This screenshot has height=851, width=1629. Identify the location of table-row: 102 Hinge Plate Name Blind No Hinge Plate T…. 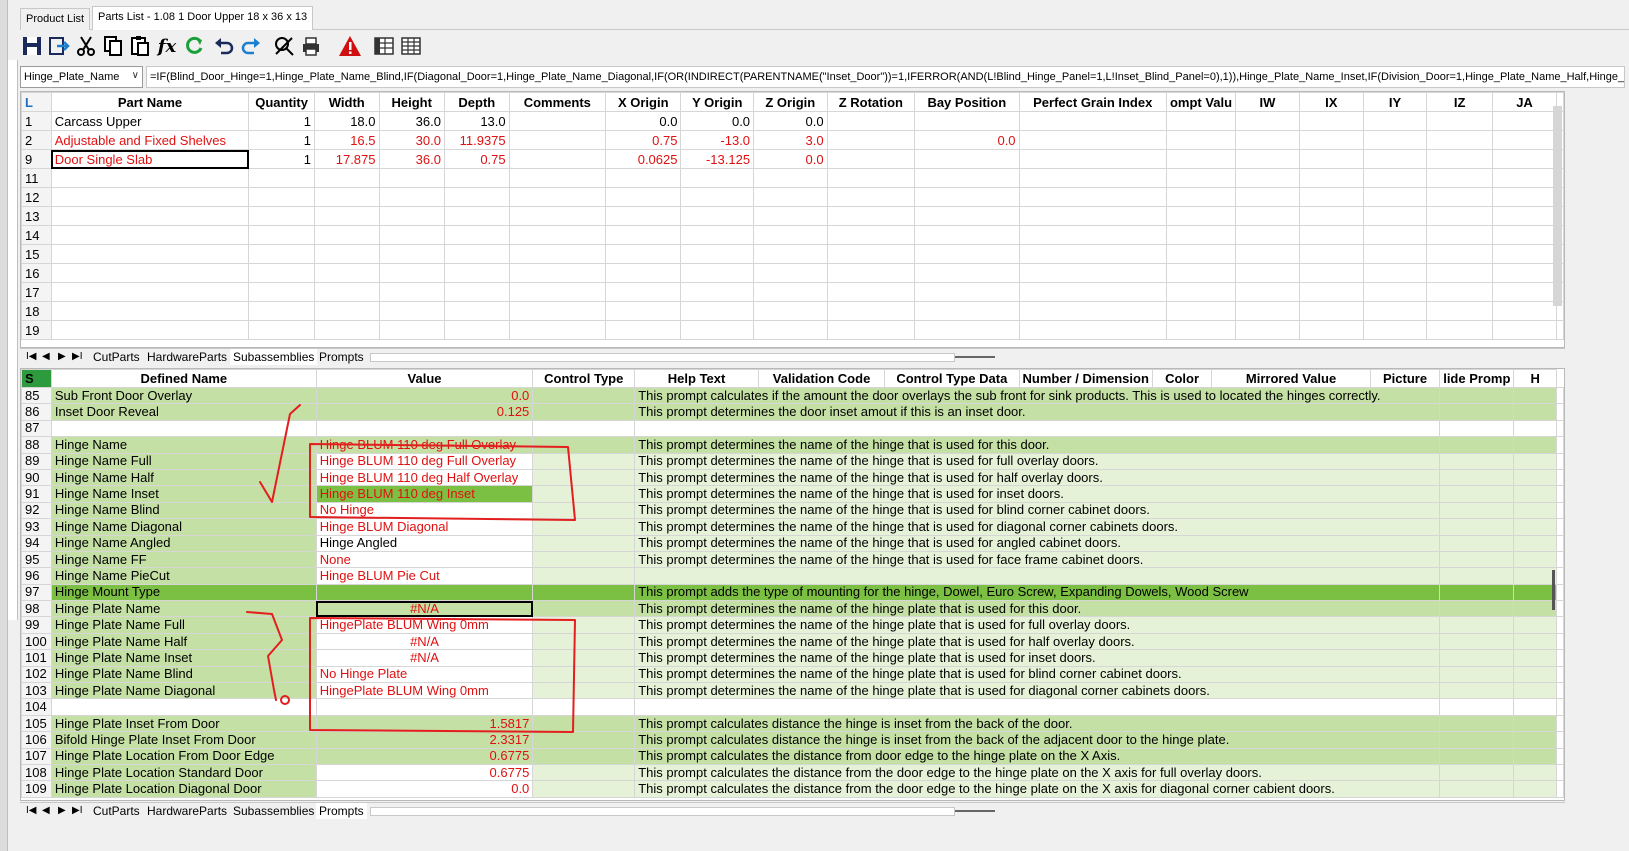
(792, 674).